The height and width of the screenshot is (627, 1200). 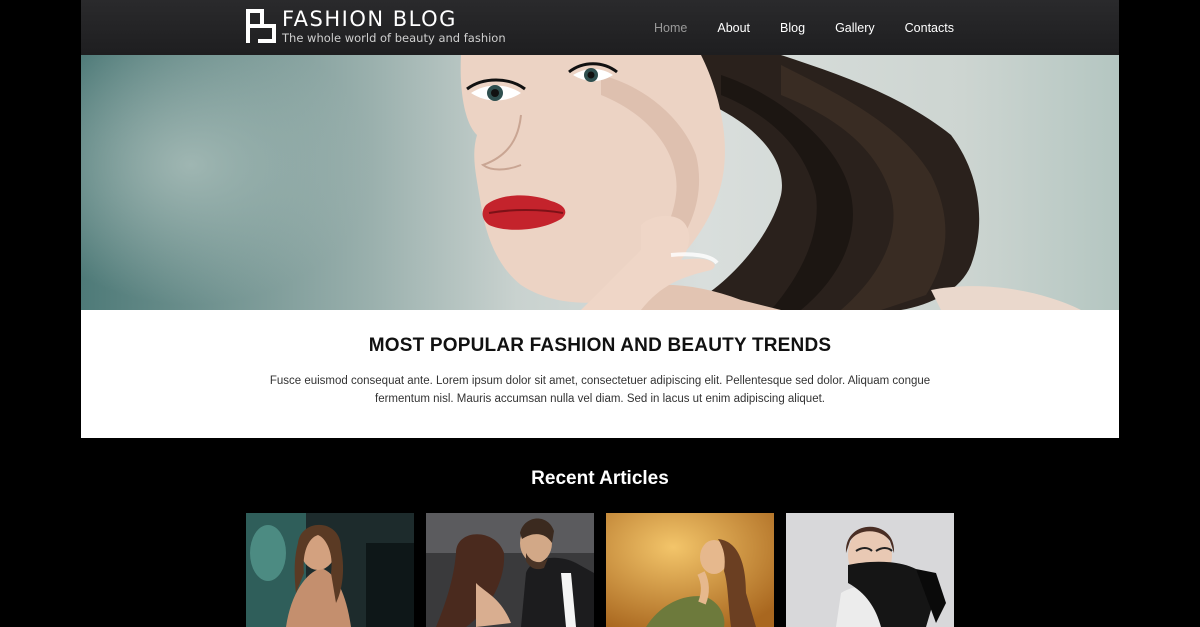 I want to click on nav-home: Home, so click(x=670, y=28).